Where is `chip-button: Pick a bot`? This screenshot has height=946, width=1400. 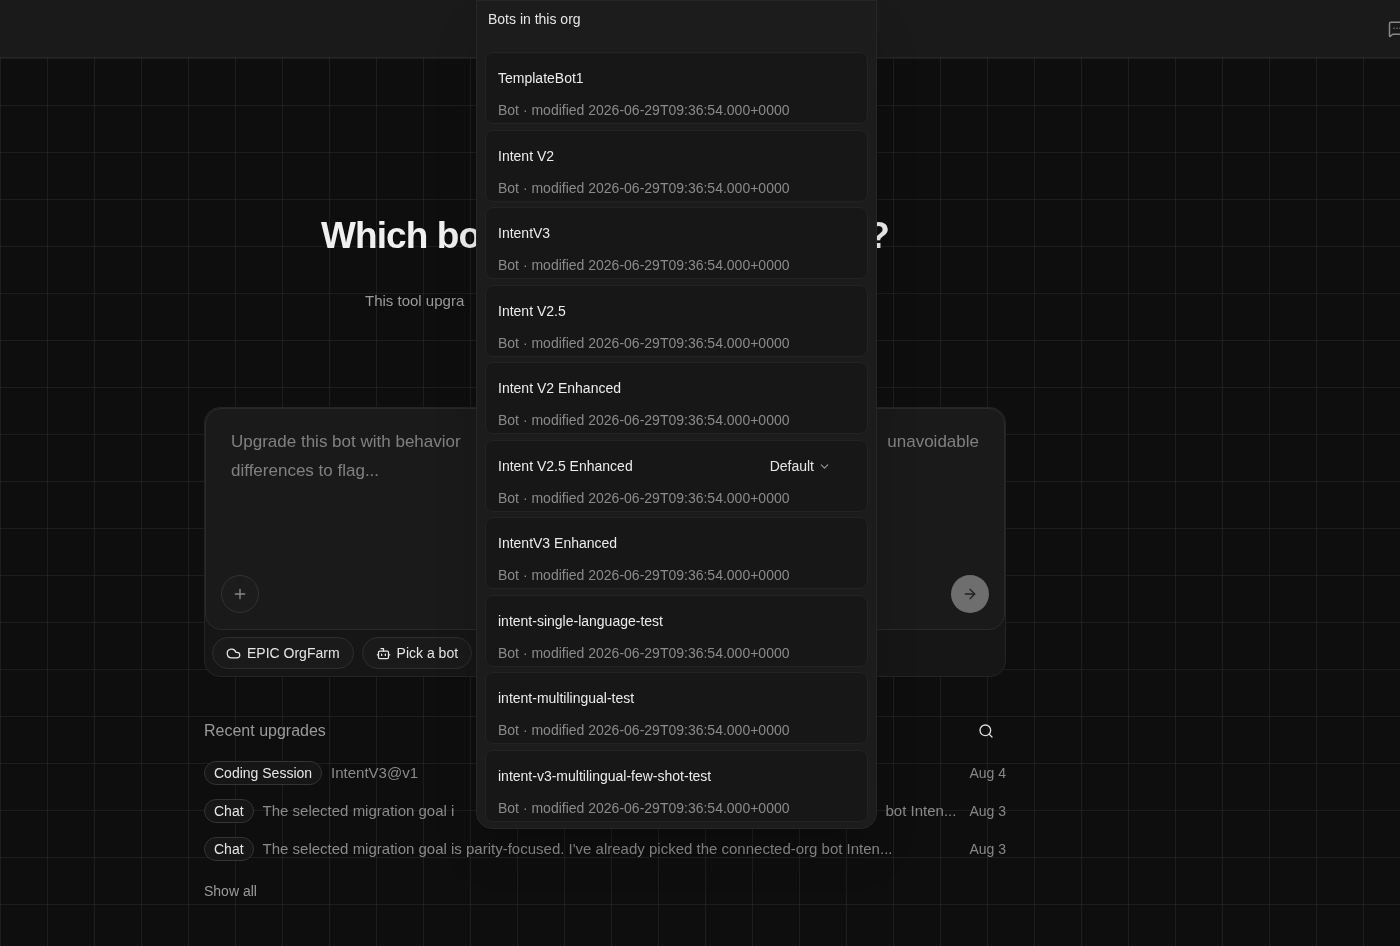 chip-button: Pick a bot is located at coordinates (417, 653).